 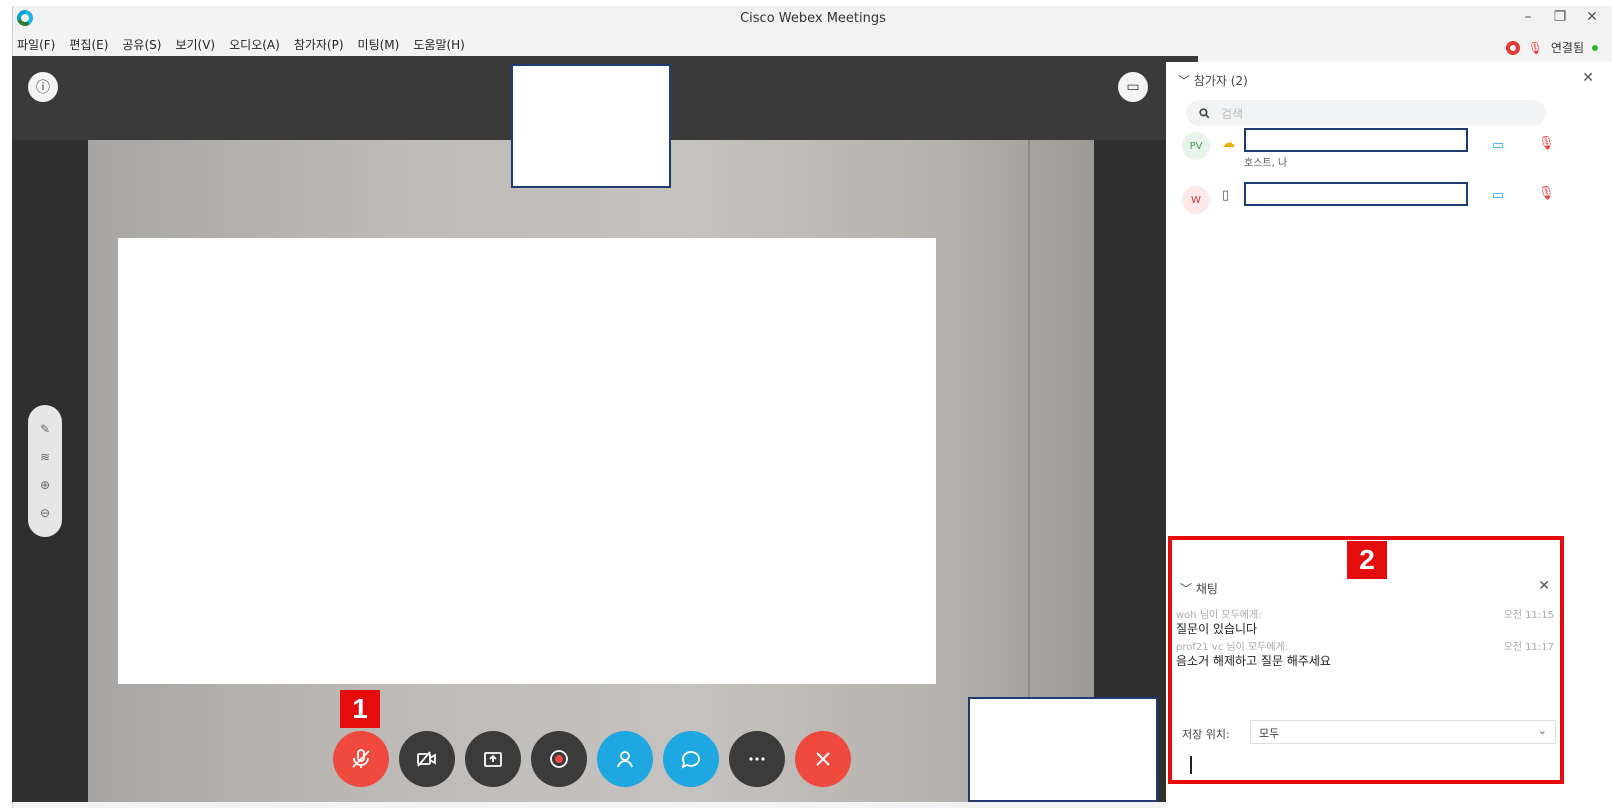 What do you see at coordinates (1544, 586) in the screenshot?
I see `chat-close-icon: ✕` at bounding box center [1544, 586].